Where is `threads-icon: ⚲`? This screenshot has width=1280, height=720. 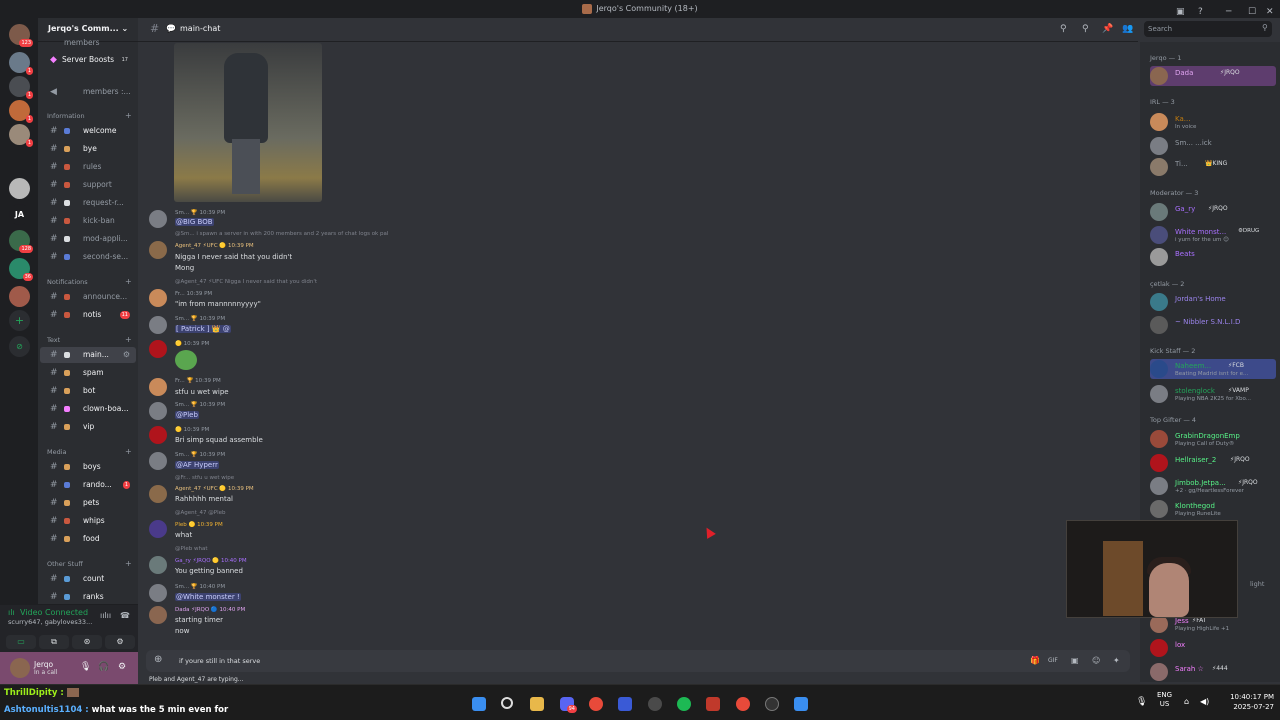
threads-icon: ⚲ is located at coordinates (1063, 29).